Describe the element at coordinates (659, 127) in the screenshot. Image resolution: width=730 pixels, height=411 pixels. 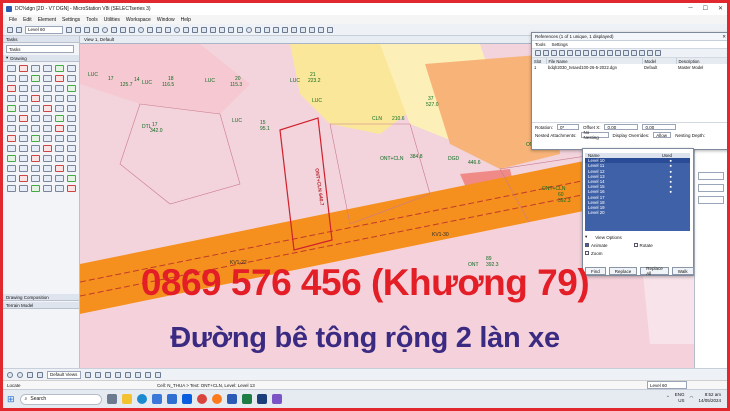
I see `offset-y-field: 0.00` at that location.